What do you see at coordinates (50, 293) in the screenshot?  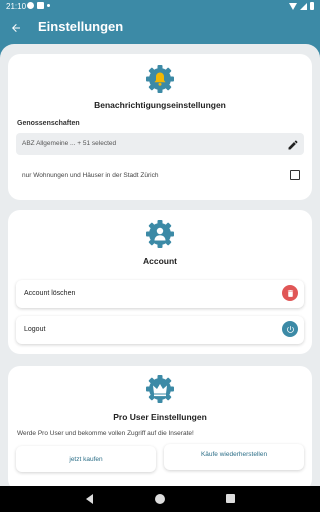 I see `delete-account-label: Account löschen` at bounding box center [50, 293].